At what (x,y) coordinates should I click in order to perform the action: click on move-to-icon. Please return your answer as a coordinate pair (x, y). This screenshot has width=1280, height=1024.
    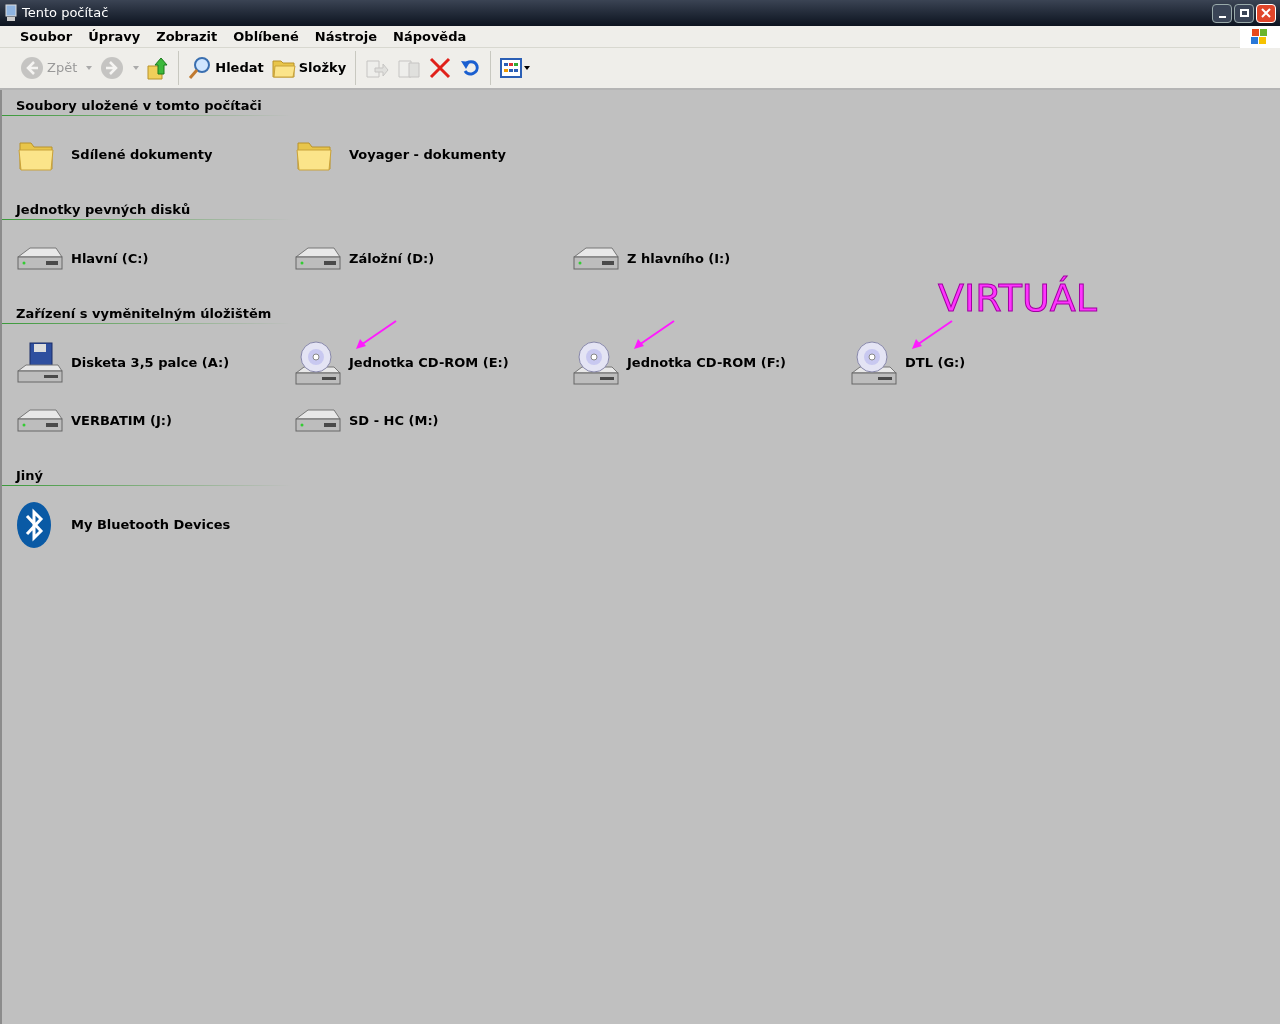
    Looking at the image, I should click on (377, 68).